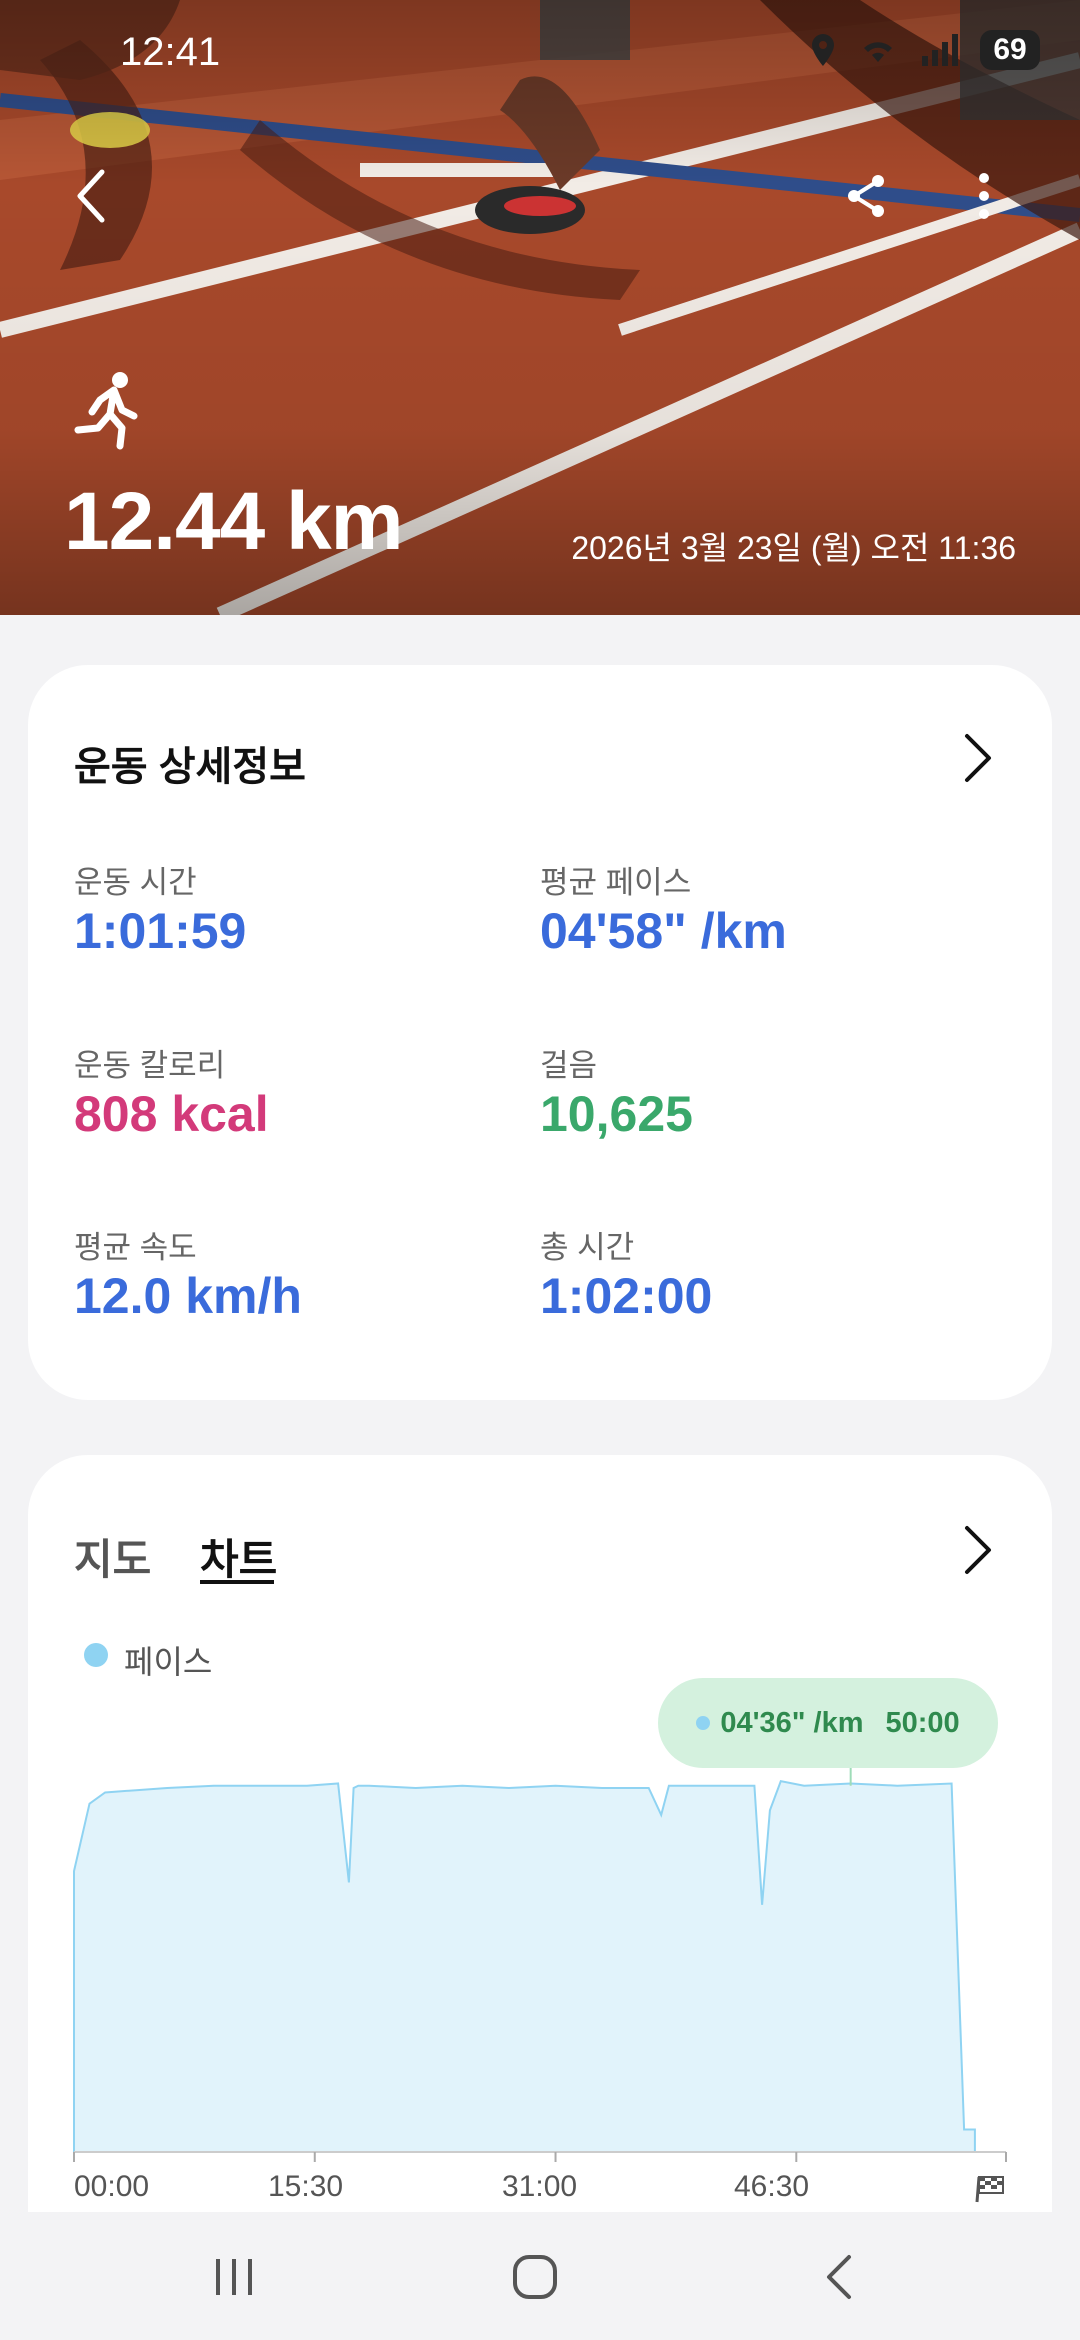 This screenshot has height=2340, width=1080. I want to click on system-nav-bar, so click(540, 2276).